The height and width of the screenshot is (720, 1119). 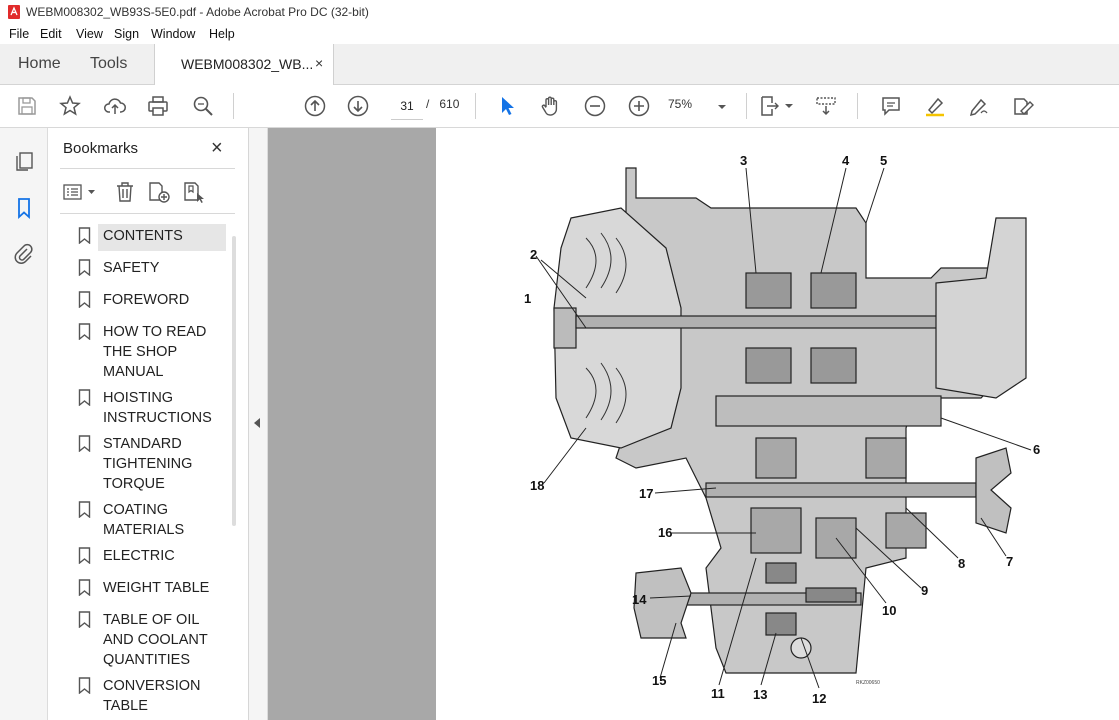 What do you see at coordinates (680, 104) in the screenshot?
I see `zoom-level: 75%` at bounding box center [680, 104].